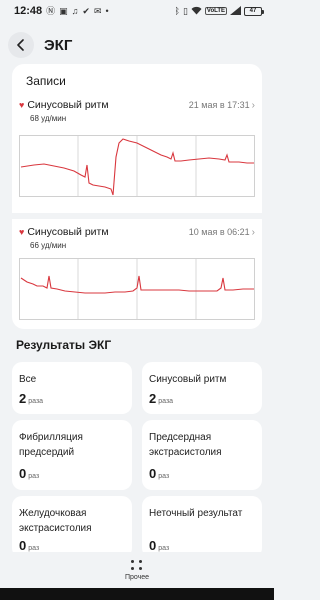  I want to click on chevron-left-icon, so click(20, 45).